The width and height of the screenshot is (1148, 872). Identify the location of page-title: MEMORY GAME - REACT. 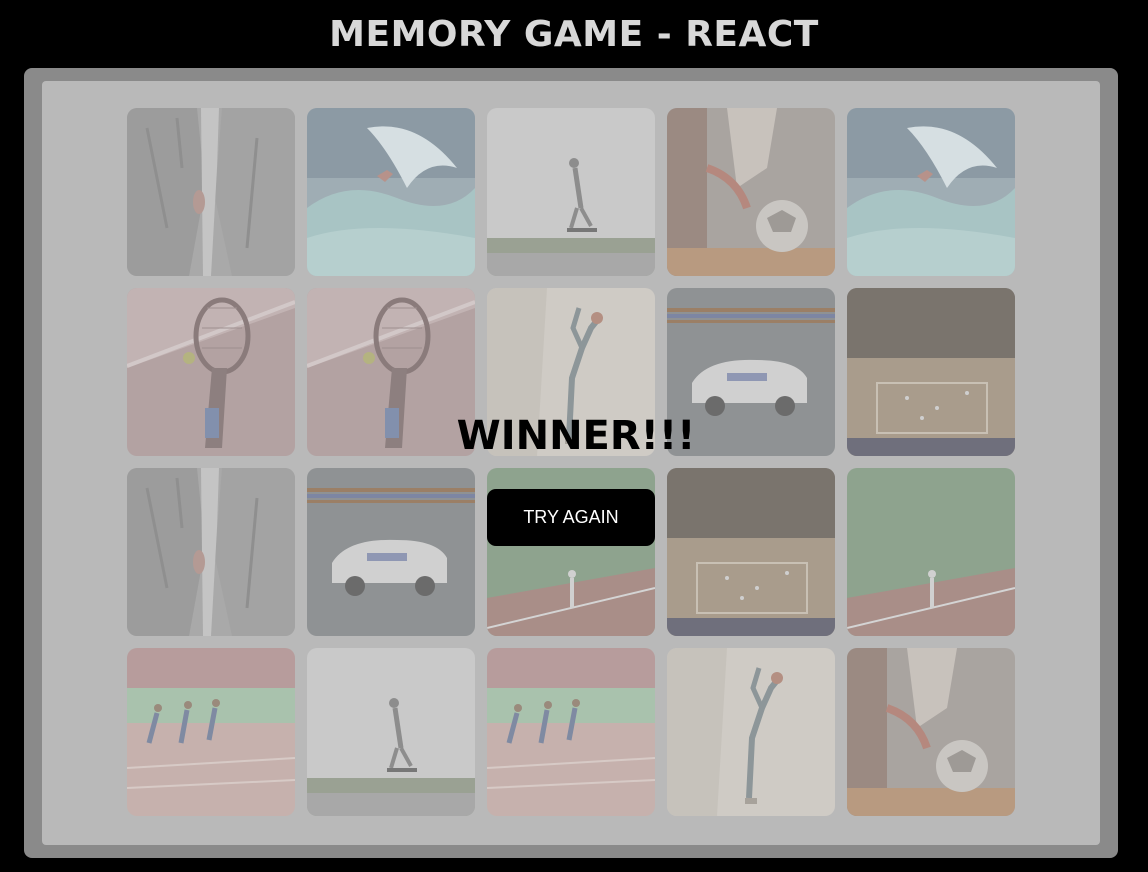
(574, 34).